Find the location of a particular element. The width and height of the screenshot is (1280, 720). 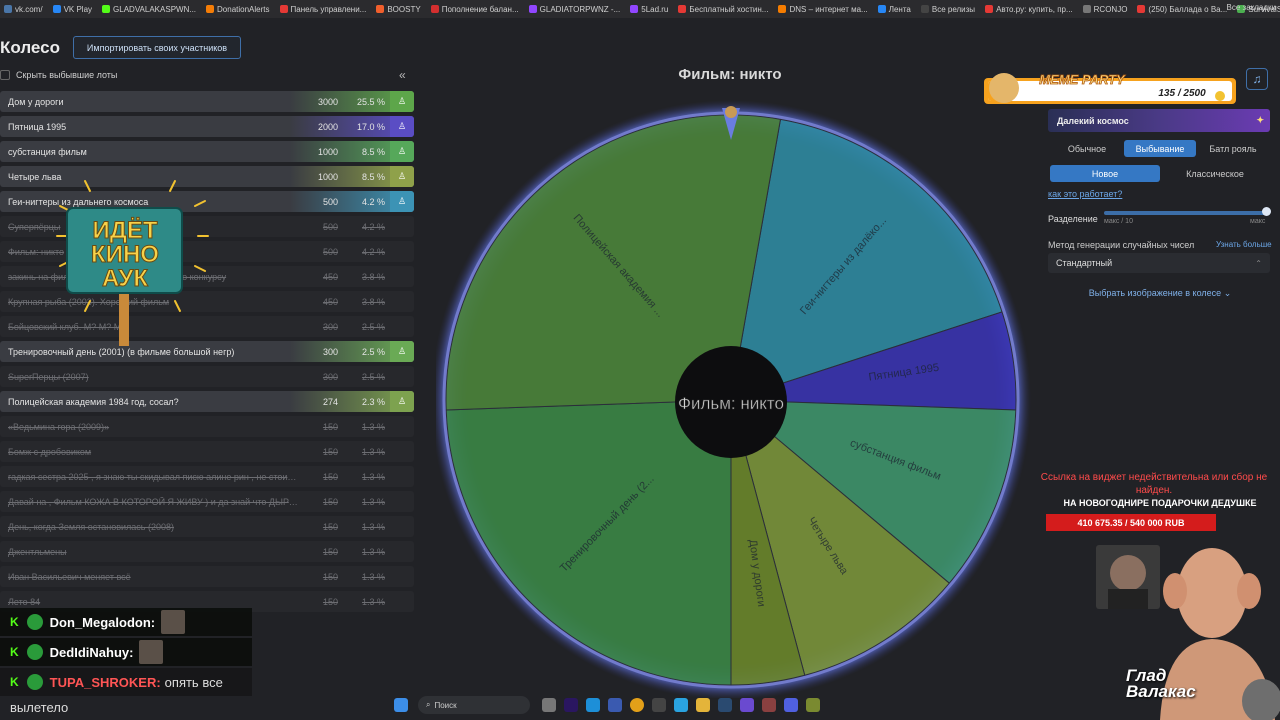

lot-row: ♙ Дом у дороги 3000 25.5 % is located at coordinates (207, 101).